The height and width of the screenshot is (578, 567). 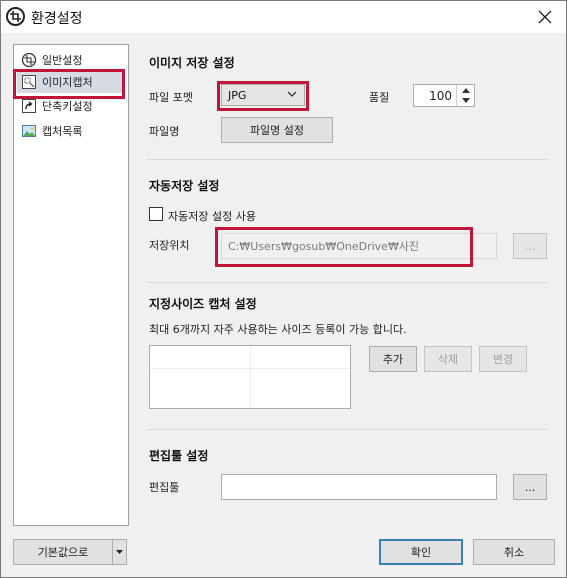 I want to click on quality-label: 품질, so click(x=379, y=97).